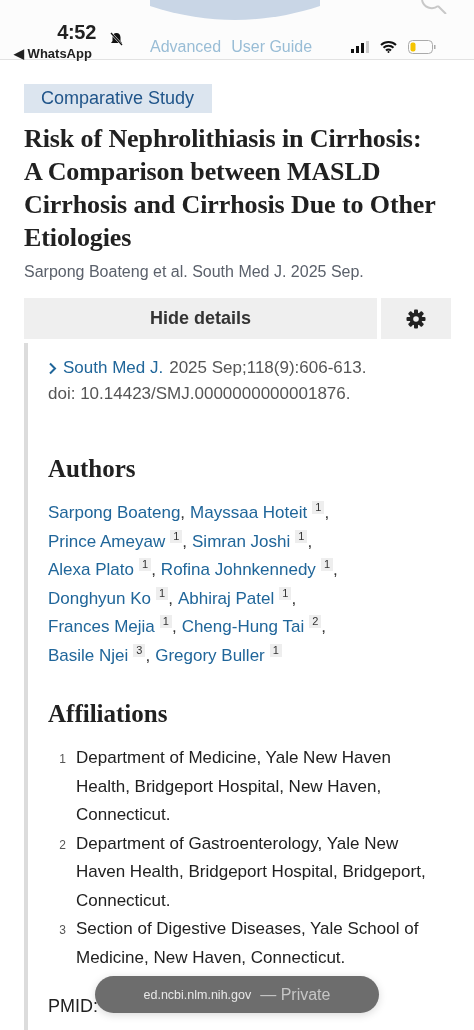 Image resolution: width=474 pixels, height=1030 pixels. I want to click on authors-heading: Authors, so click(92, 469).